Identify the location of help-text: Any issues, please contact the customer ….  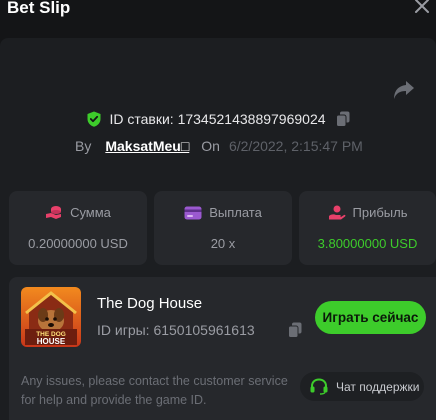
(154, 390).